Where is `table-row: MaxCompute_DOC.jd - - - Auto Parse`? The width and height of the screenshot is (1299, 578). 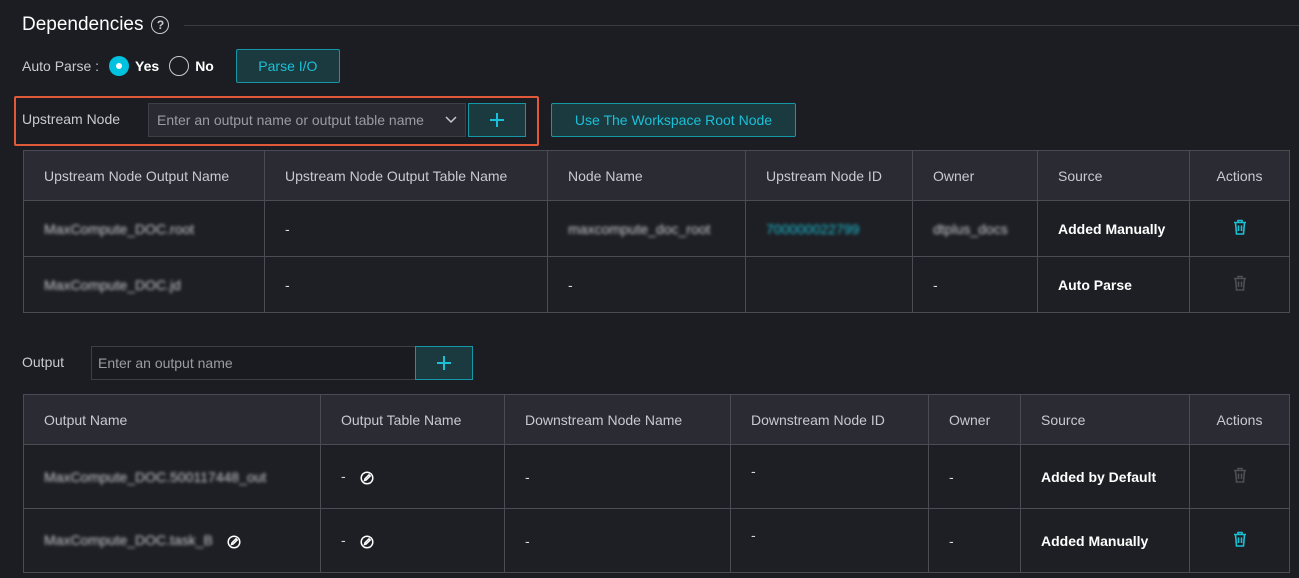
table-row: MaxCompute_DOC.jd - - - Auto Parse is located at coordinates (656, 284).